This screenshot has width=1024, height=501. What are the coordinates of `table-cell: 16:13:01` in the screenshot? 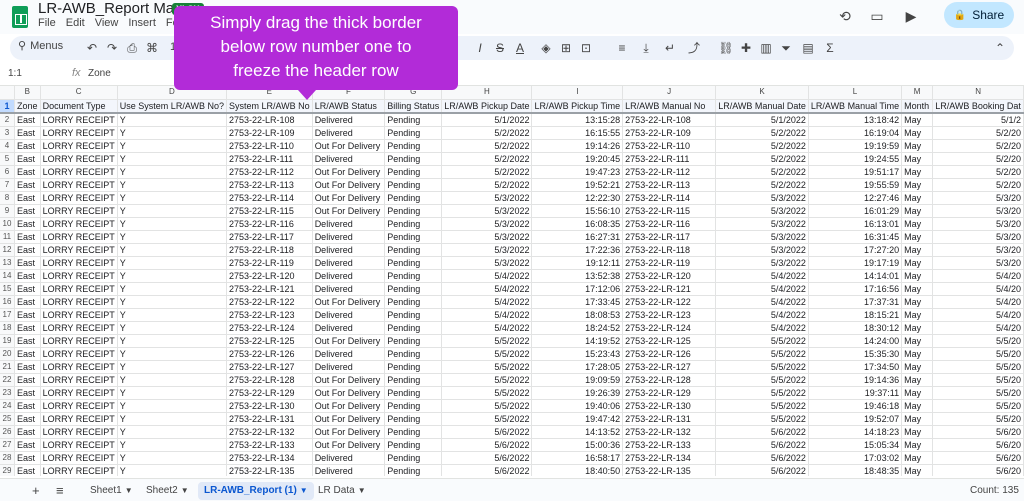 It's located at (855, 224).